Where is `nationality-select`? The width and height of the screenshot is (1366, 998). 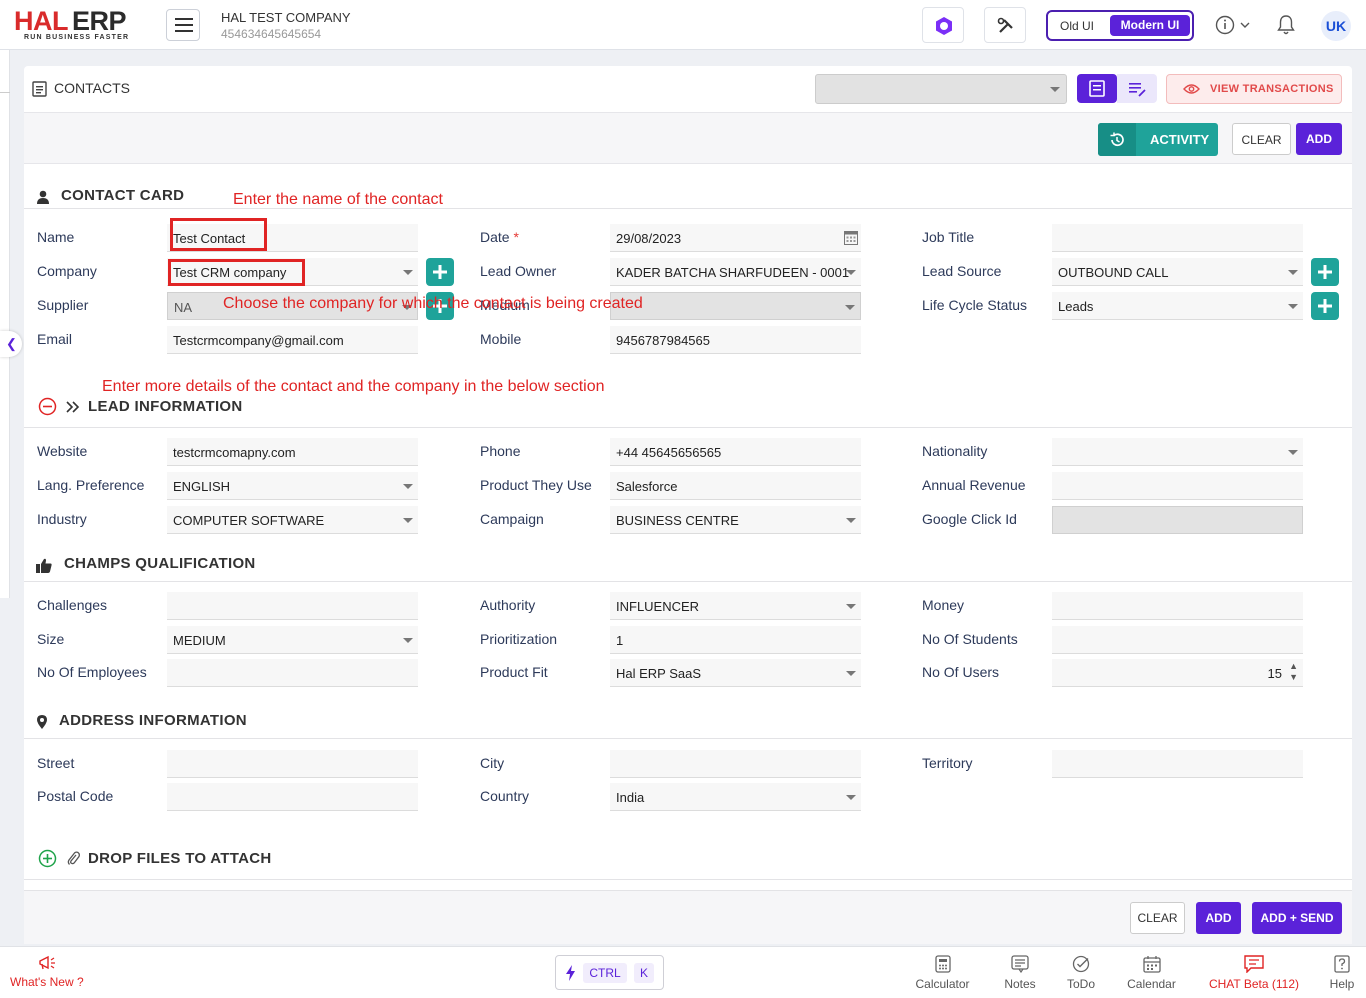
nationality-select is located at coordinates (1177, 452).